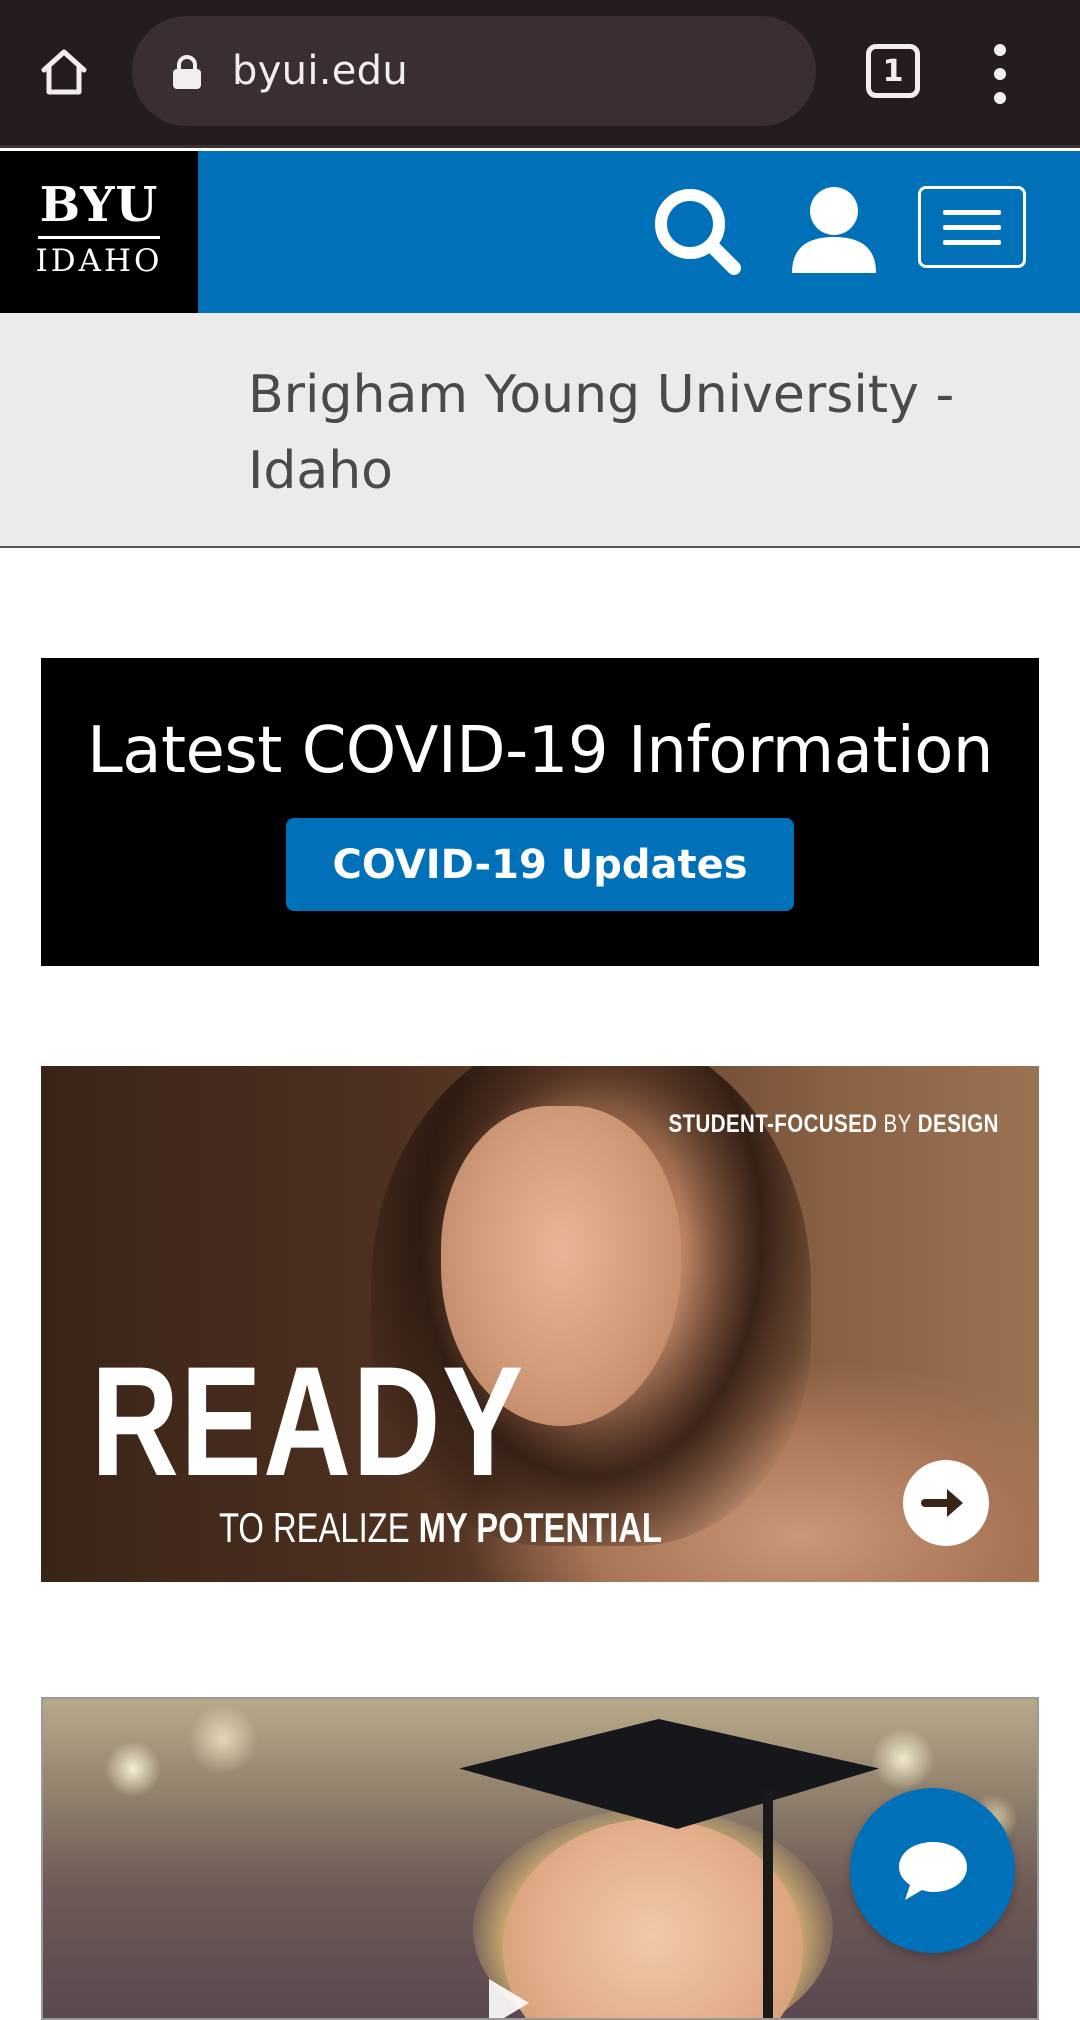 This screenshot has width=1080, height=2020. What do you see at coordinates (897, 1124) in the screenshot?
I see `hero-tagline-light: BY` at bounding box center [897, 1124].